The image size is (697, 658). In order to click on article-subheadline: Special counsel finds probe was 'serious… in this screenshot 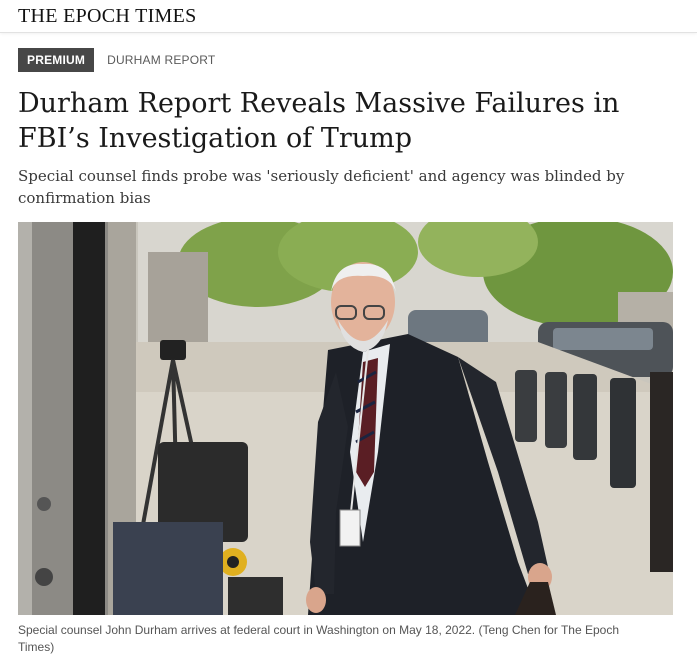, I will do `click(321, 187)`.